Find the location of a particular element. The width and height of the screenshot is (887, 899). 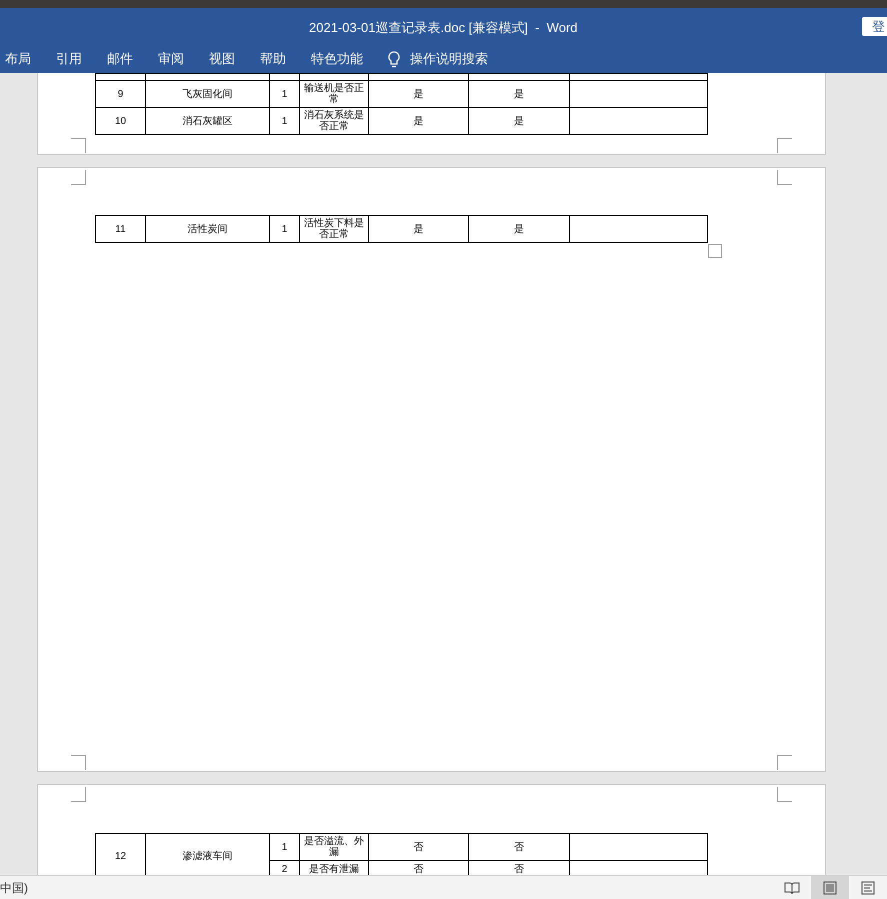

table-cell: 消石灰系统是否正常 is located at coordinates (334, 121).